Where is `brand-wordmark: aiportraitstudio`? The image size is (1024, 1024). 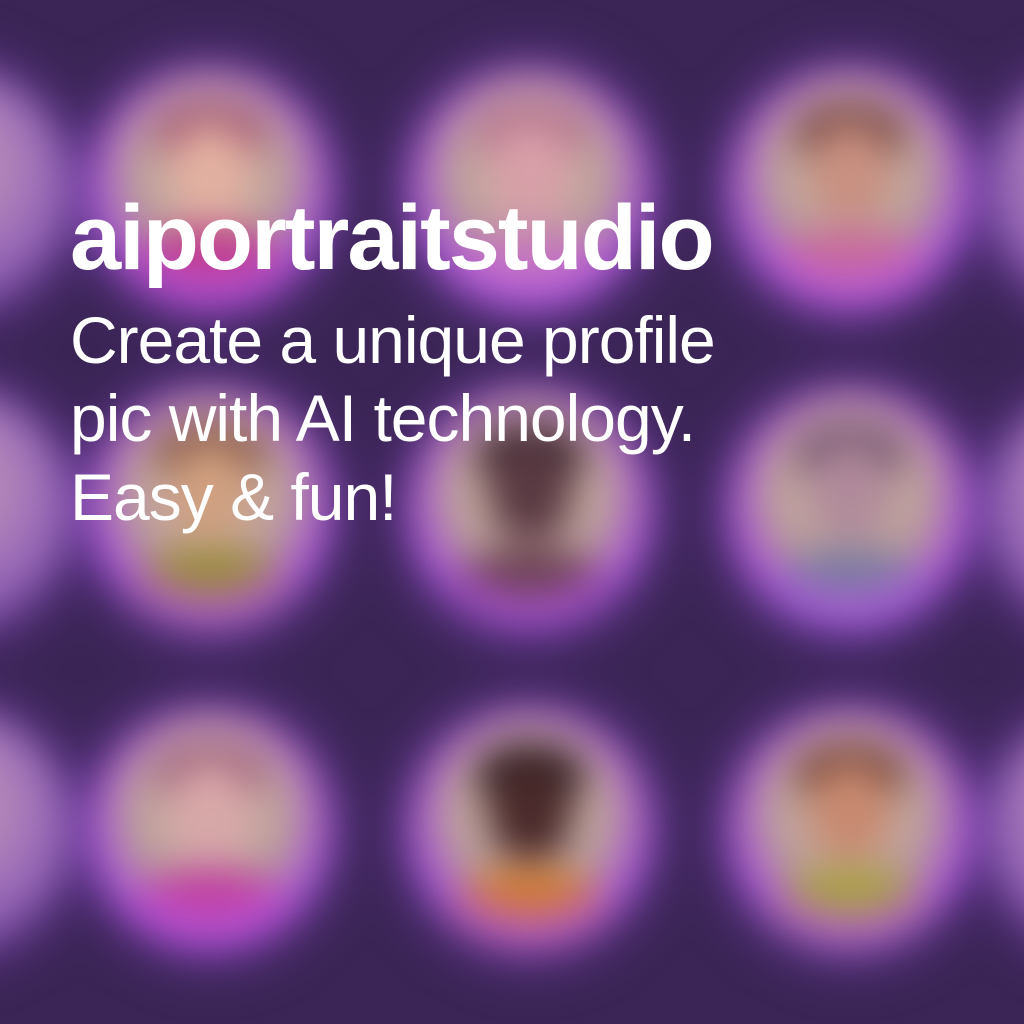
brand-wordmark: aiportraitstudio is located at coordinates (392, 238).